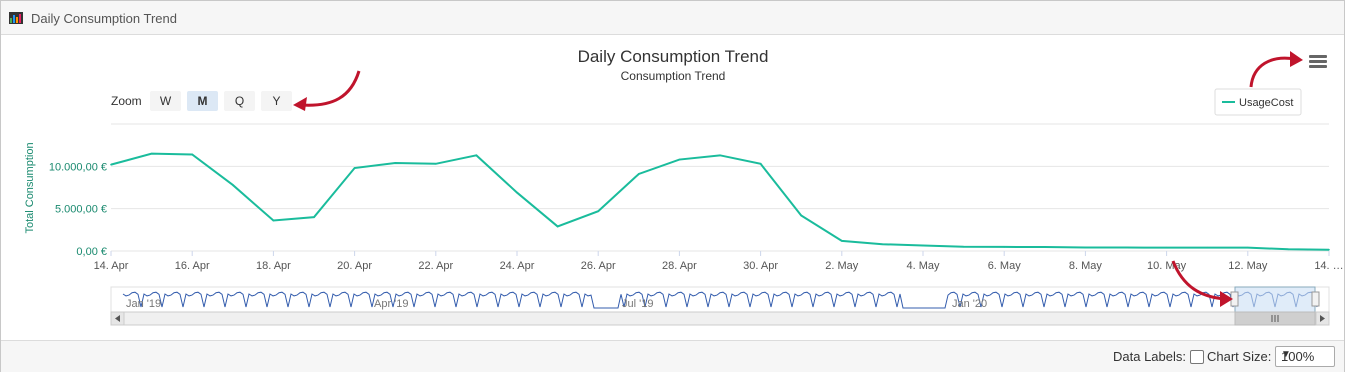  Describe the element at coordinates (598, 266) in the screenshot. I see `x-tick-label: 26. Apr` at that location.